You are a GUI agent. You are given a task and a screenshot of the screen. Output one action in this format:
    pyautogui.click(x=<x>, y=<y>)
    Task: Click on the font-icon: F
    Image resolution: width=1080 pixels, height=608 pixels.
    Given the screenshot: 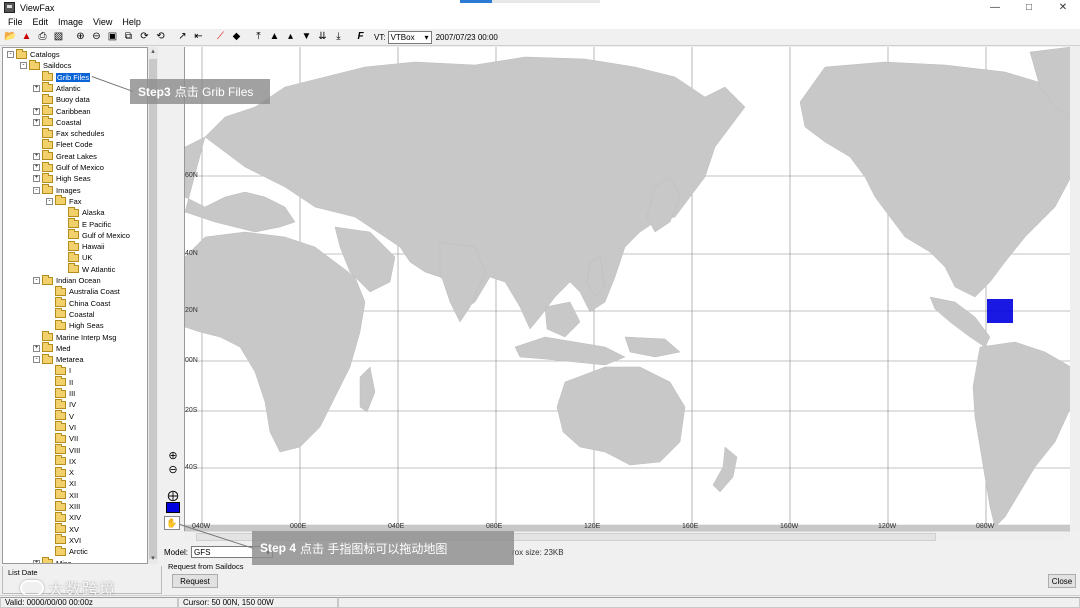 What is the action you would take?
    pyautogui.click(x=360, y=37)
    